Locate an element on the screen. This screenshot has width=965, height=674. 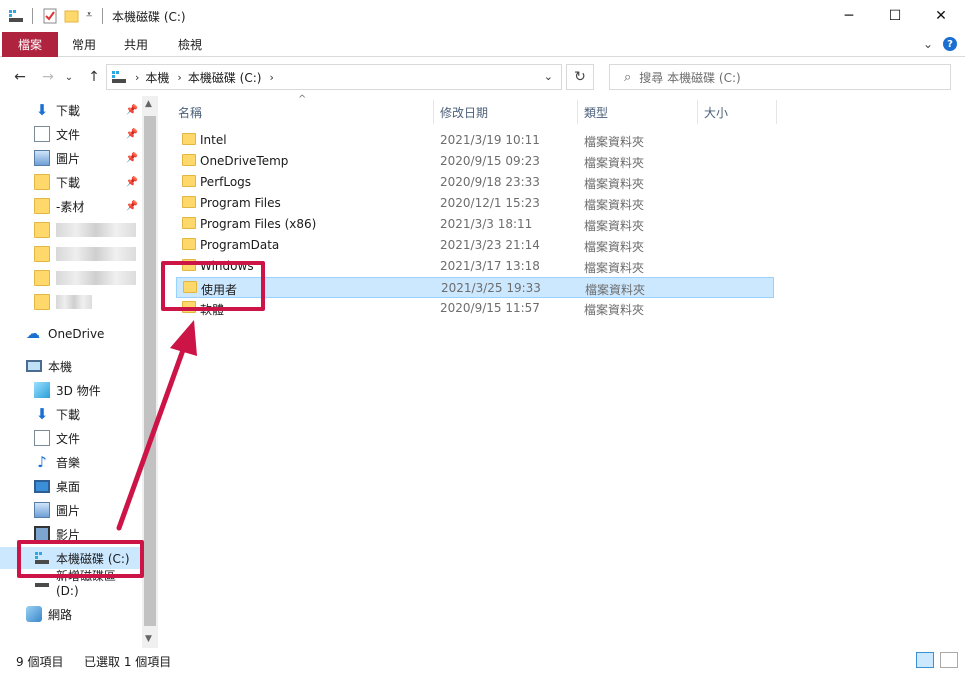
sidebar-item-label: 下載 is located at coordinates (68, 182).